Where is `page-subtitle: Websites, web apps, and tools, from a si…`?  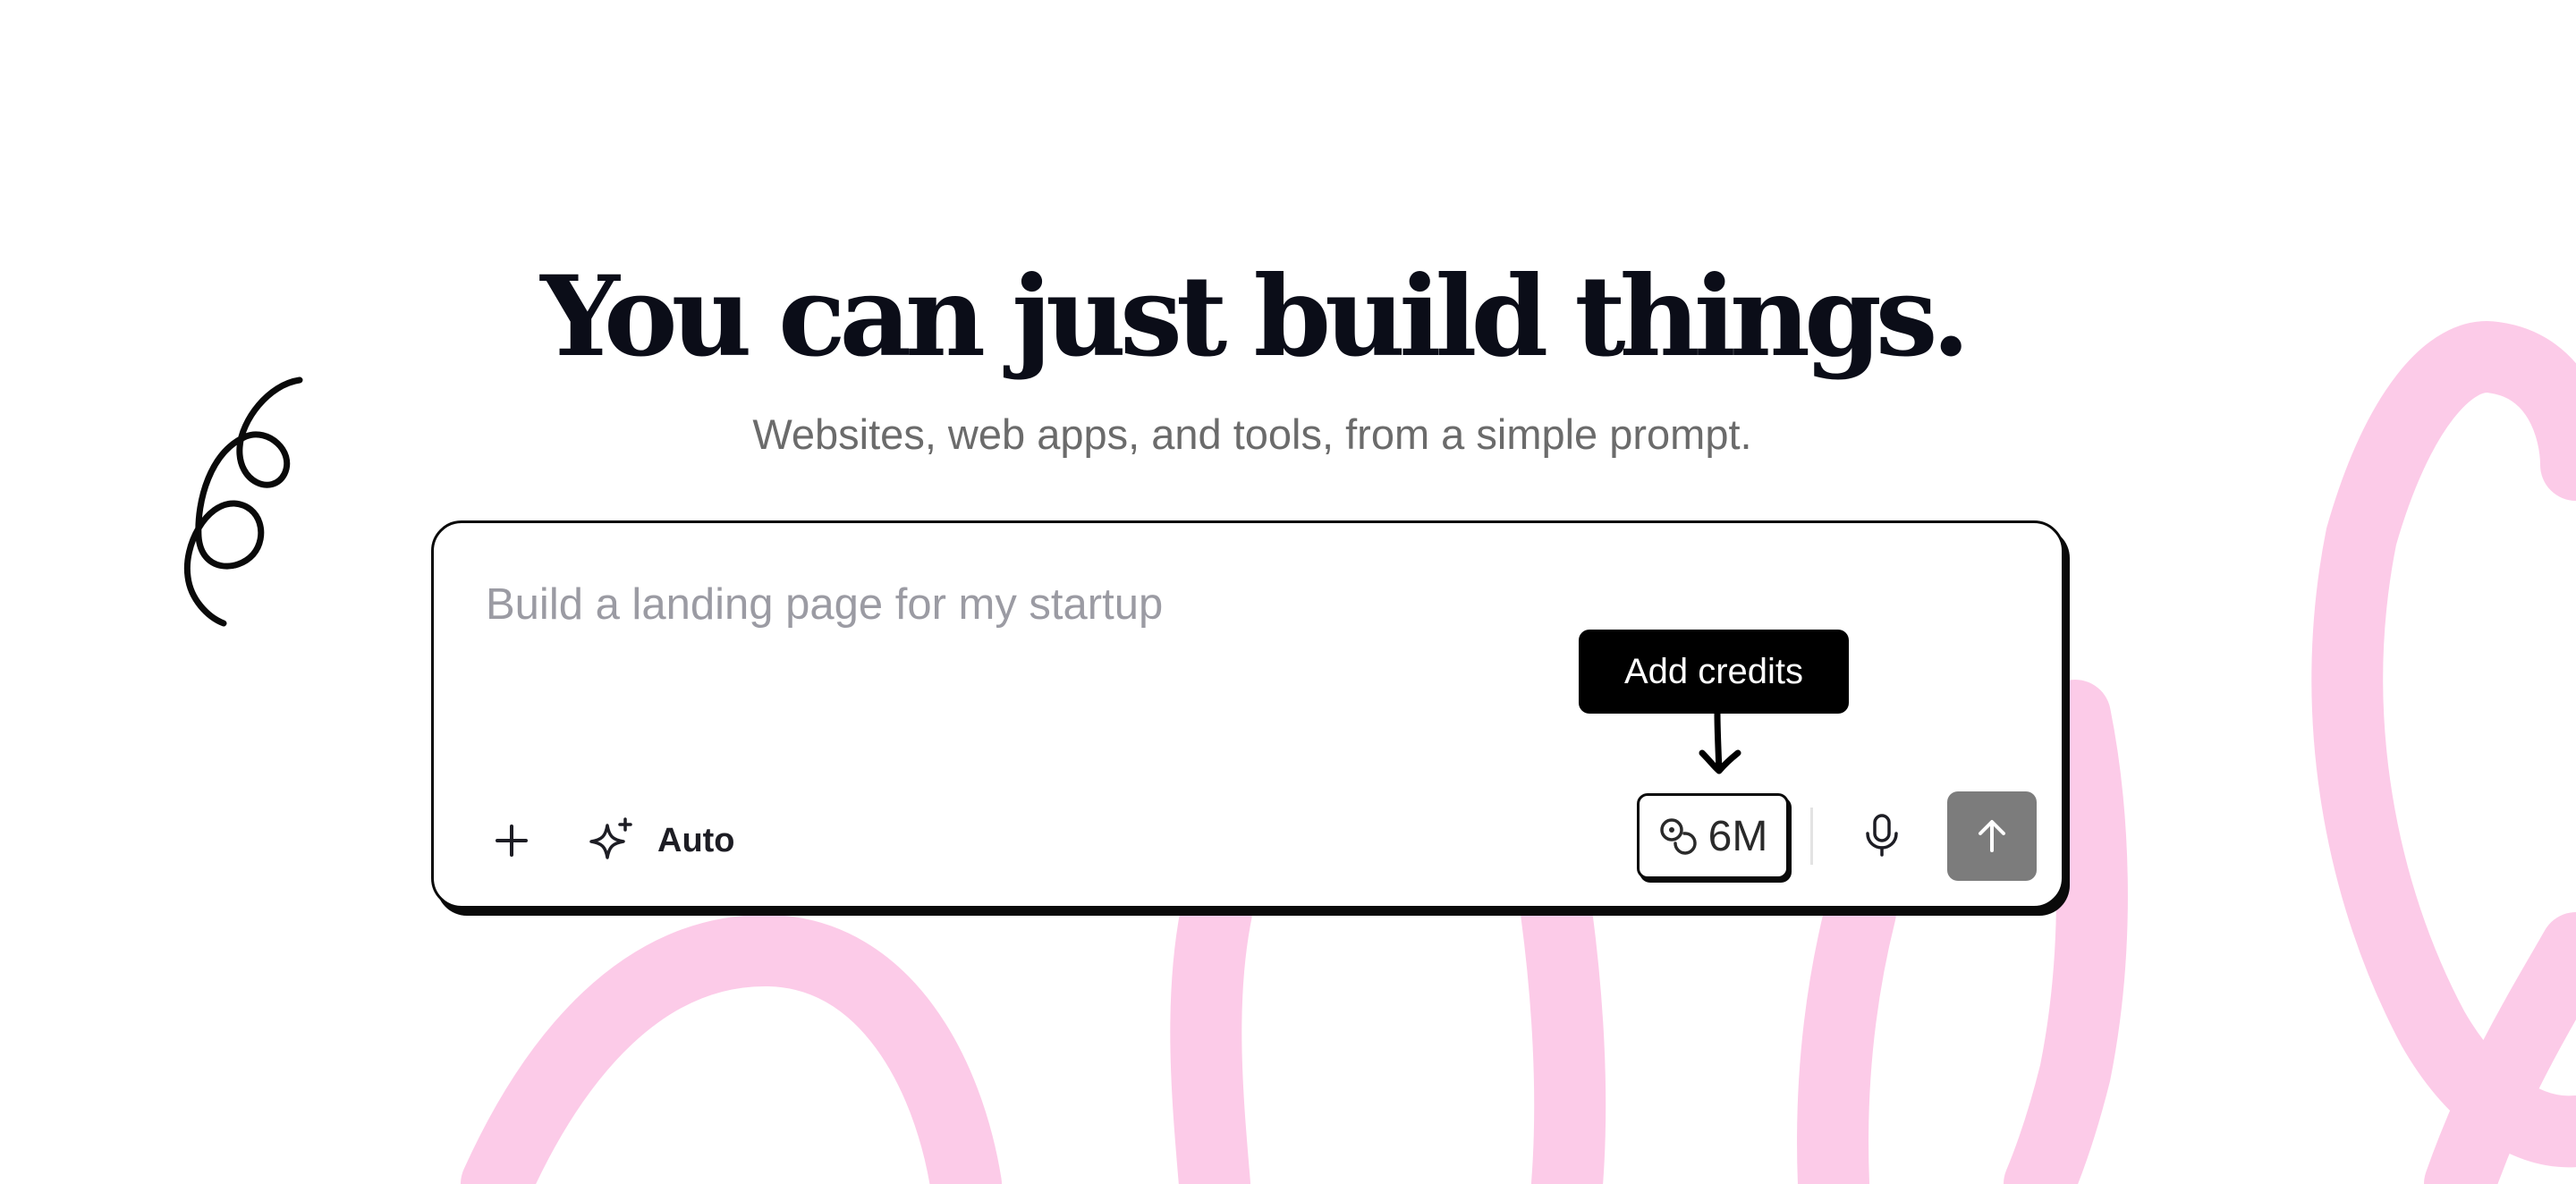 page-subtitle: Websites, web apps, and tools, from a si… is located at coordinates (1252, 434).